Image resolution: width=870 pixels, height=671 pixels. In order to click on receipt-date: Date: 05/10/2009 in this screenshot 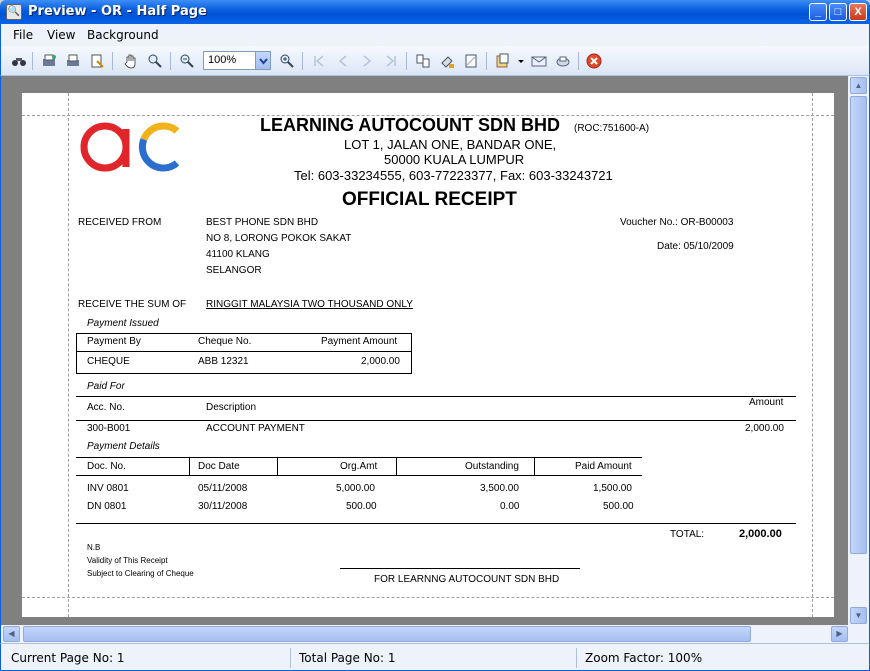, I will do `click(695, 246)`.